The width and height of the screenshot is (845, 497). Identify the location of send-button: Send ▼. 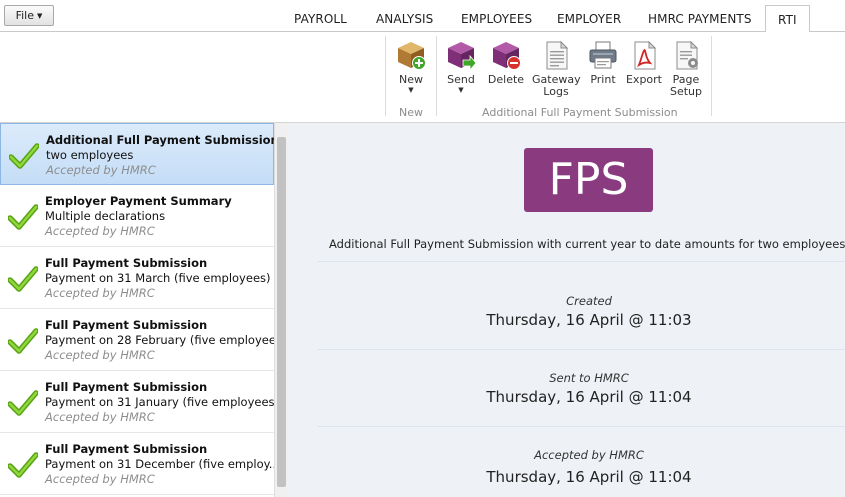
(461, 67).